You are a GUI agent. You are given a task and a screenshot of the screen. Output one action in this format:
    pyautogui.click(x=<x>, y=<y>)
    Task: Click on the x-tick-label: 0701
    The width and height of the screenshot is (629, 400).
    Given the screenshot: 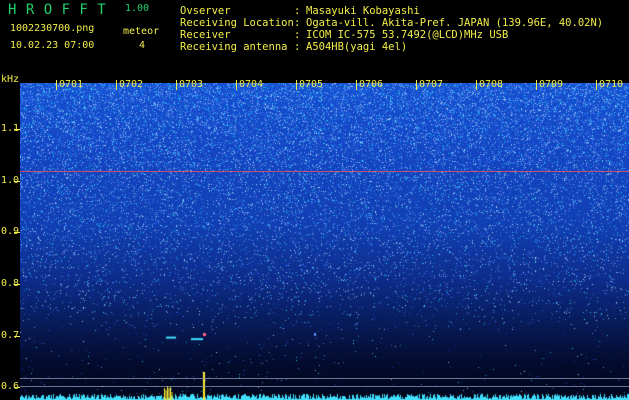 What is the action you would take?
    pyautogui.click(x=71, y=84)
    